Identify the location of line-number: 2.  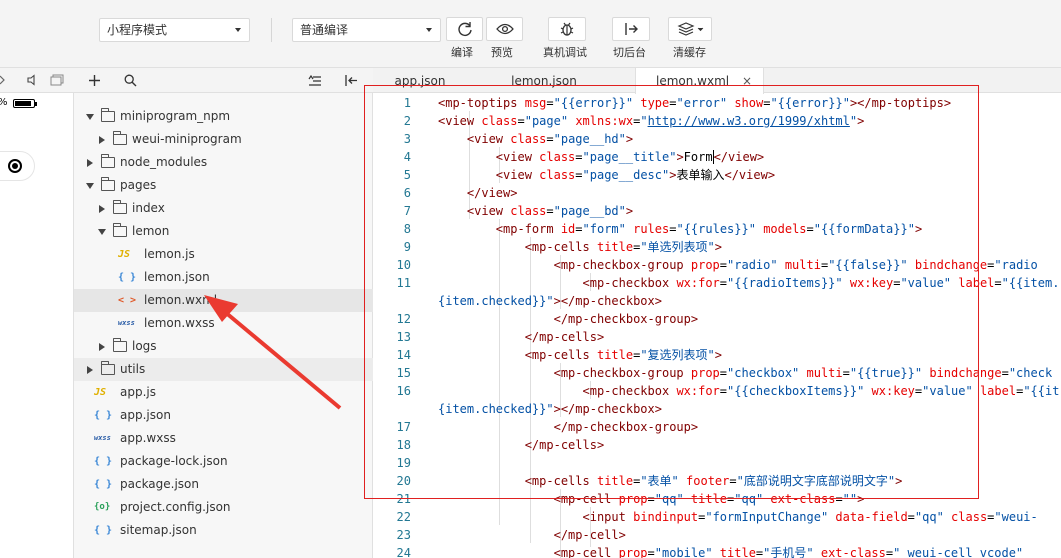
(407, 121).